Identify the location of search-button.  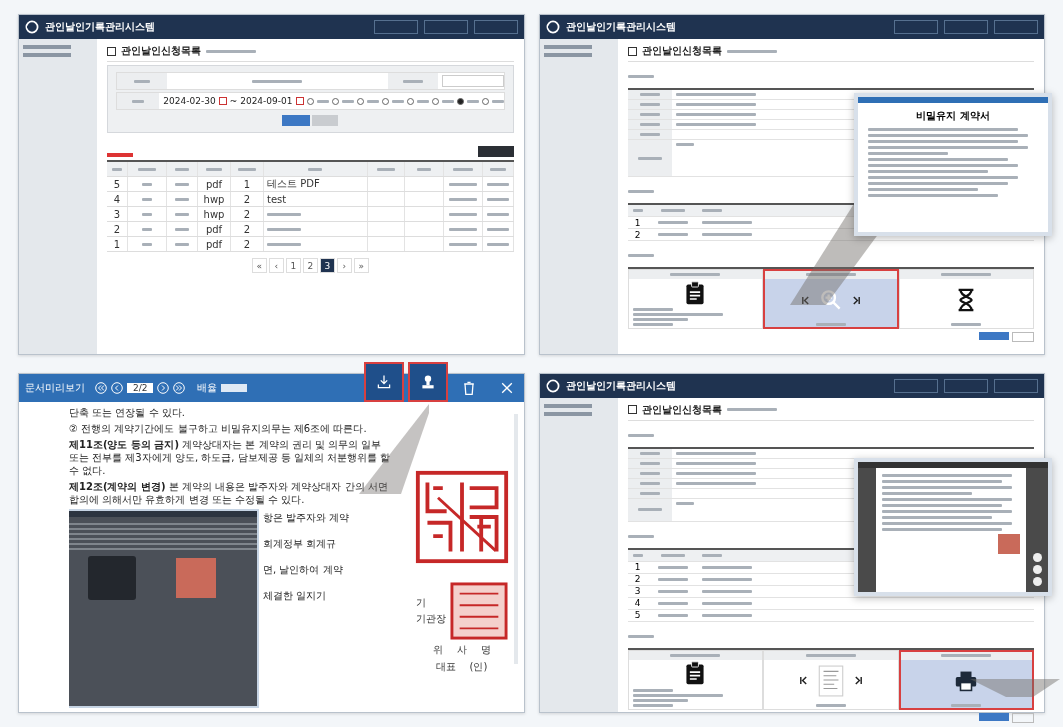
(296, 120).